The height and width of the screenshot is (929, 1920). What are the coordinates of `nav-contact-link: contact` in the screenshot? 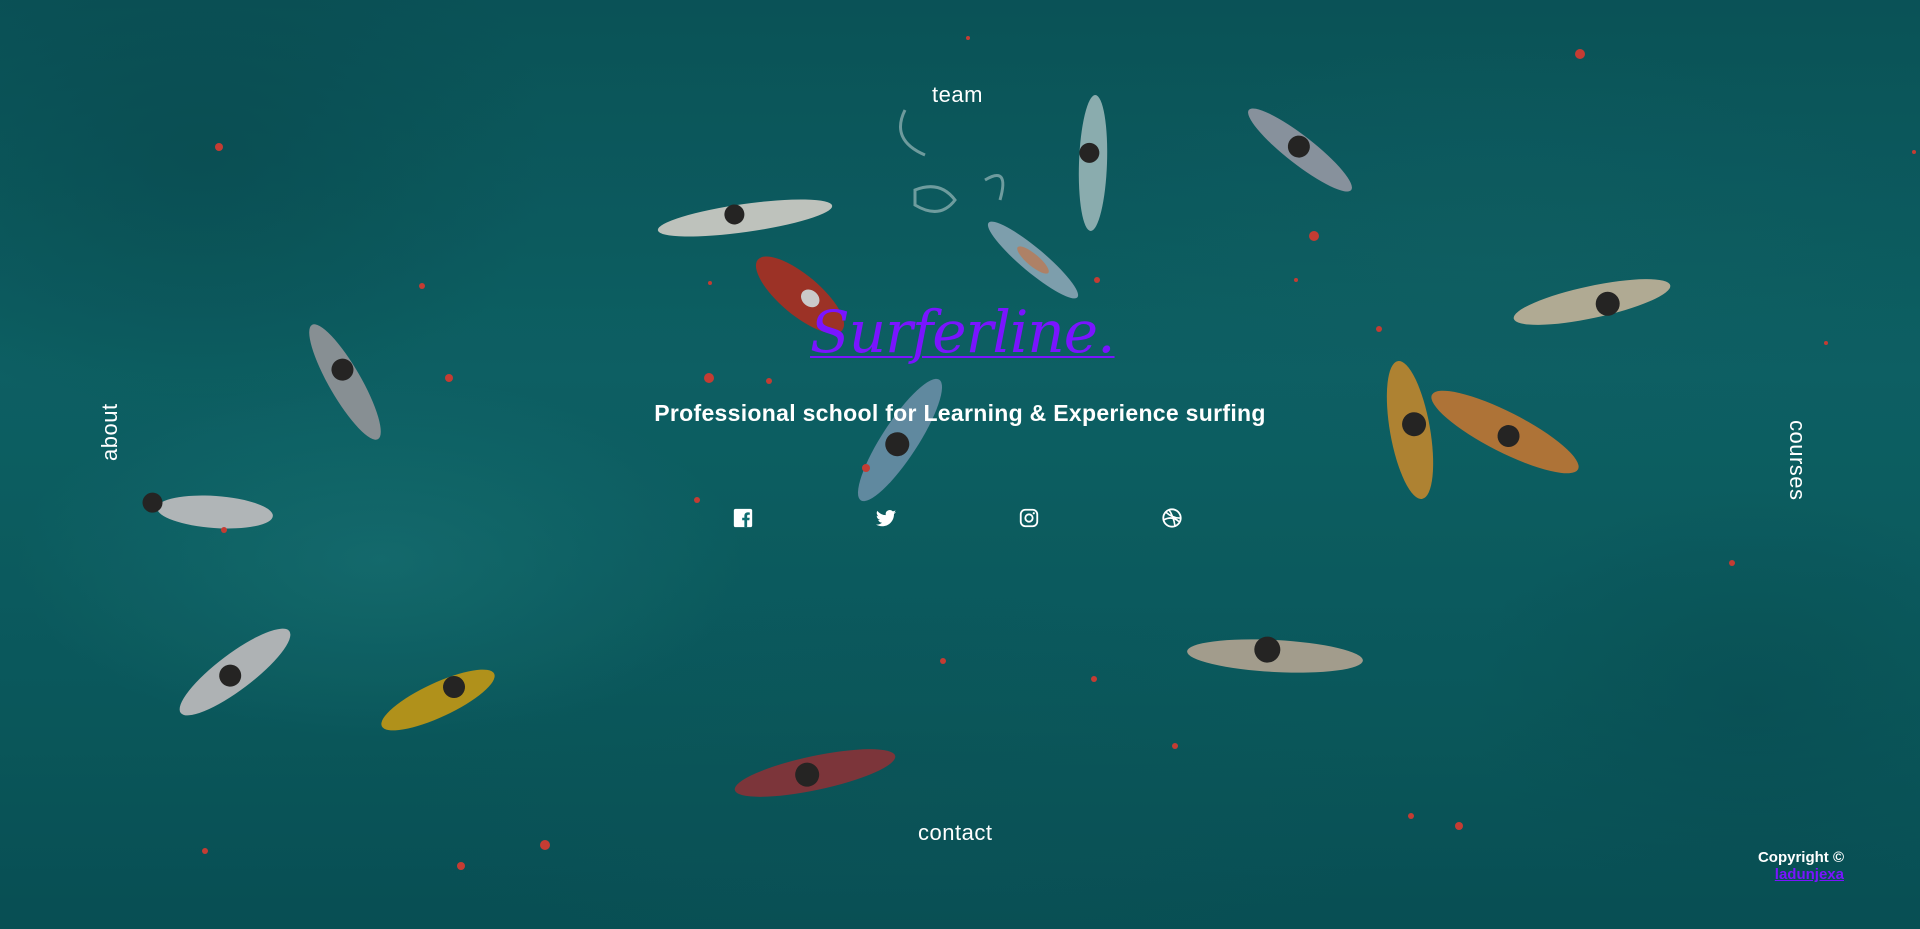 It's located at (955, 833).